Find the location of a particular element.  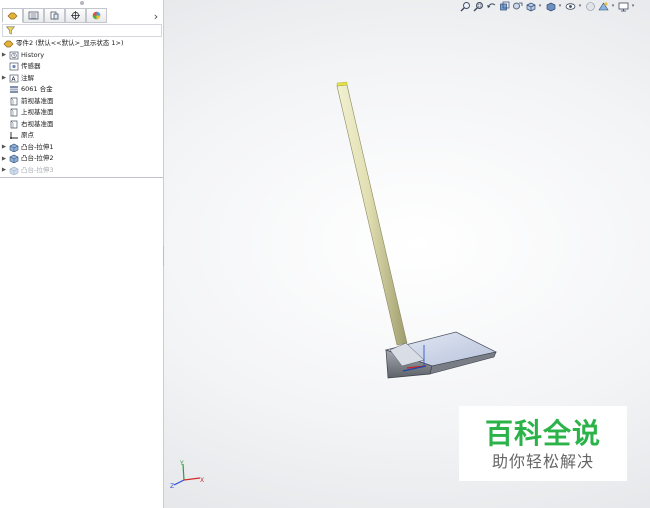

tab-display-manager is located at coordinates (96, 15).